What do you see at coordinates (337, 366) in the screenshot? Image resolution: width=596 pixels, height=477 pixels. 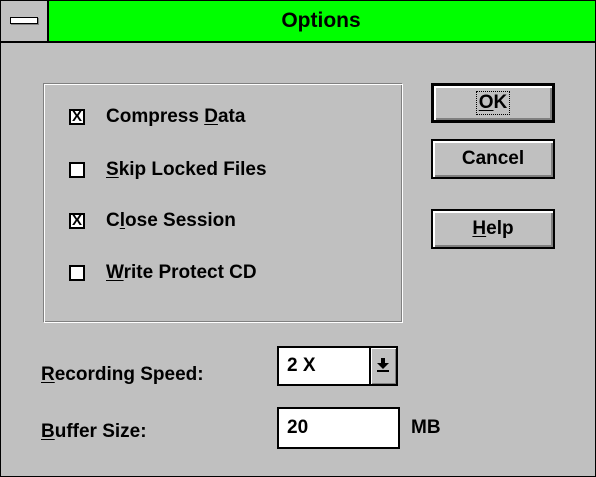 I see `recording-speed-select: 2 X` at bounding box center [337, 366].